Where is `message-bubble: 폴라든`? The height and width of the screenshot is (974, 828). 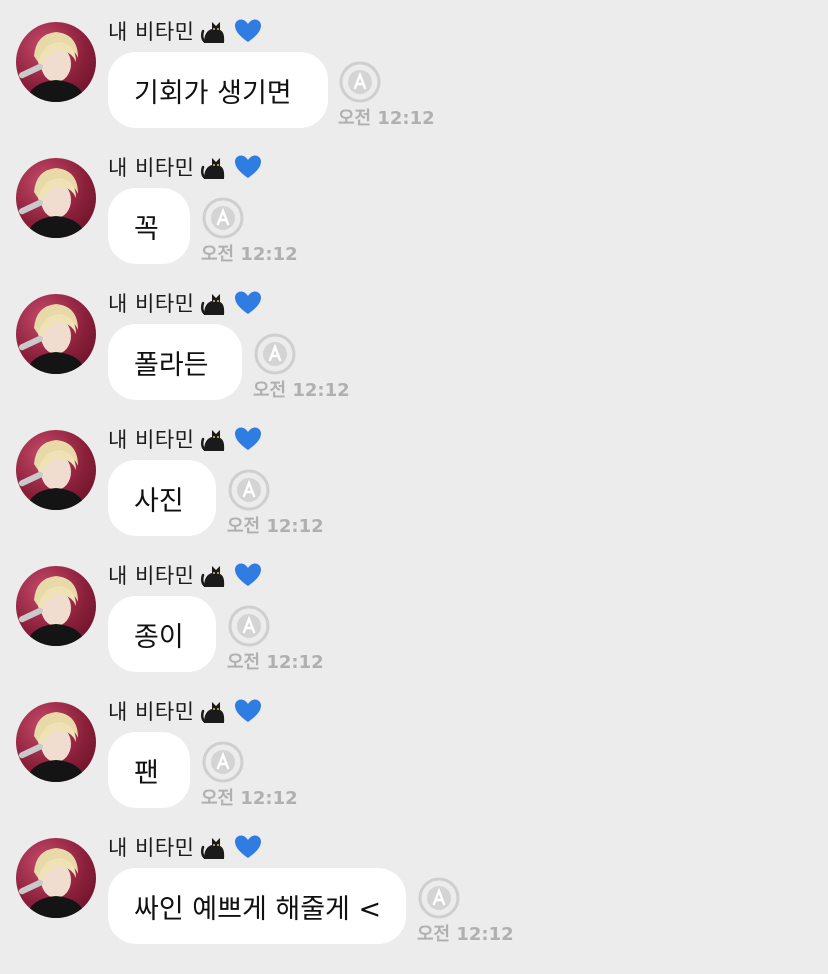
message-bubble: 폴라든 is located at coordinates (175, 362).